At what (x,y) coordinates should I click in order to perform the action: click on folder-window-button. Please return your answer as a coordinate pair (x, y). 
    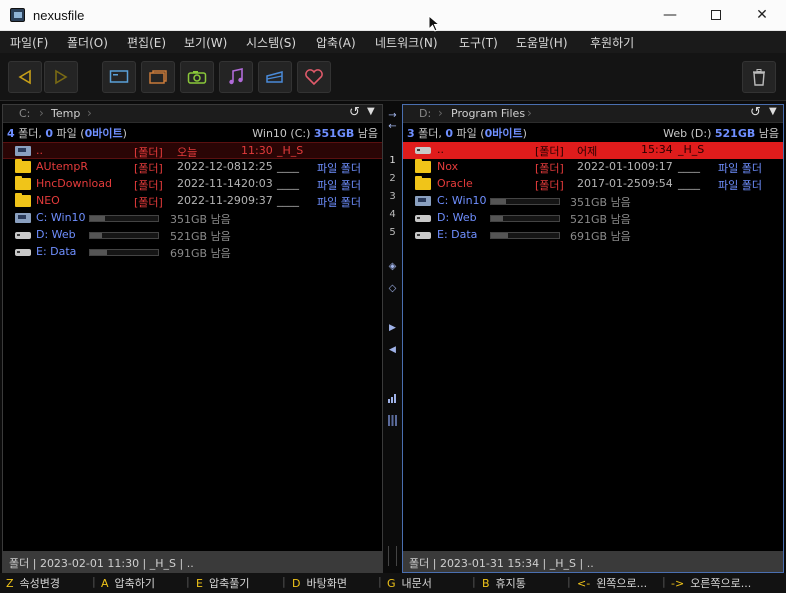
    Looking at the image, I should click on (158, 77).